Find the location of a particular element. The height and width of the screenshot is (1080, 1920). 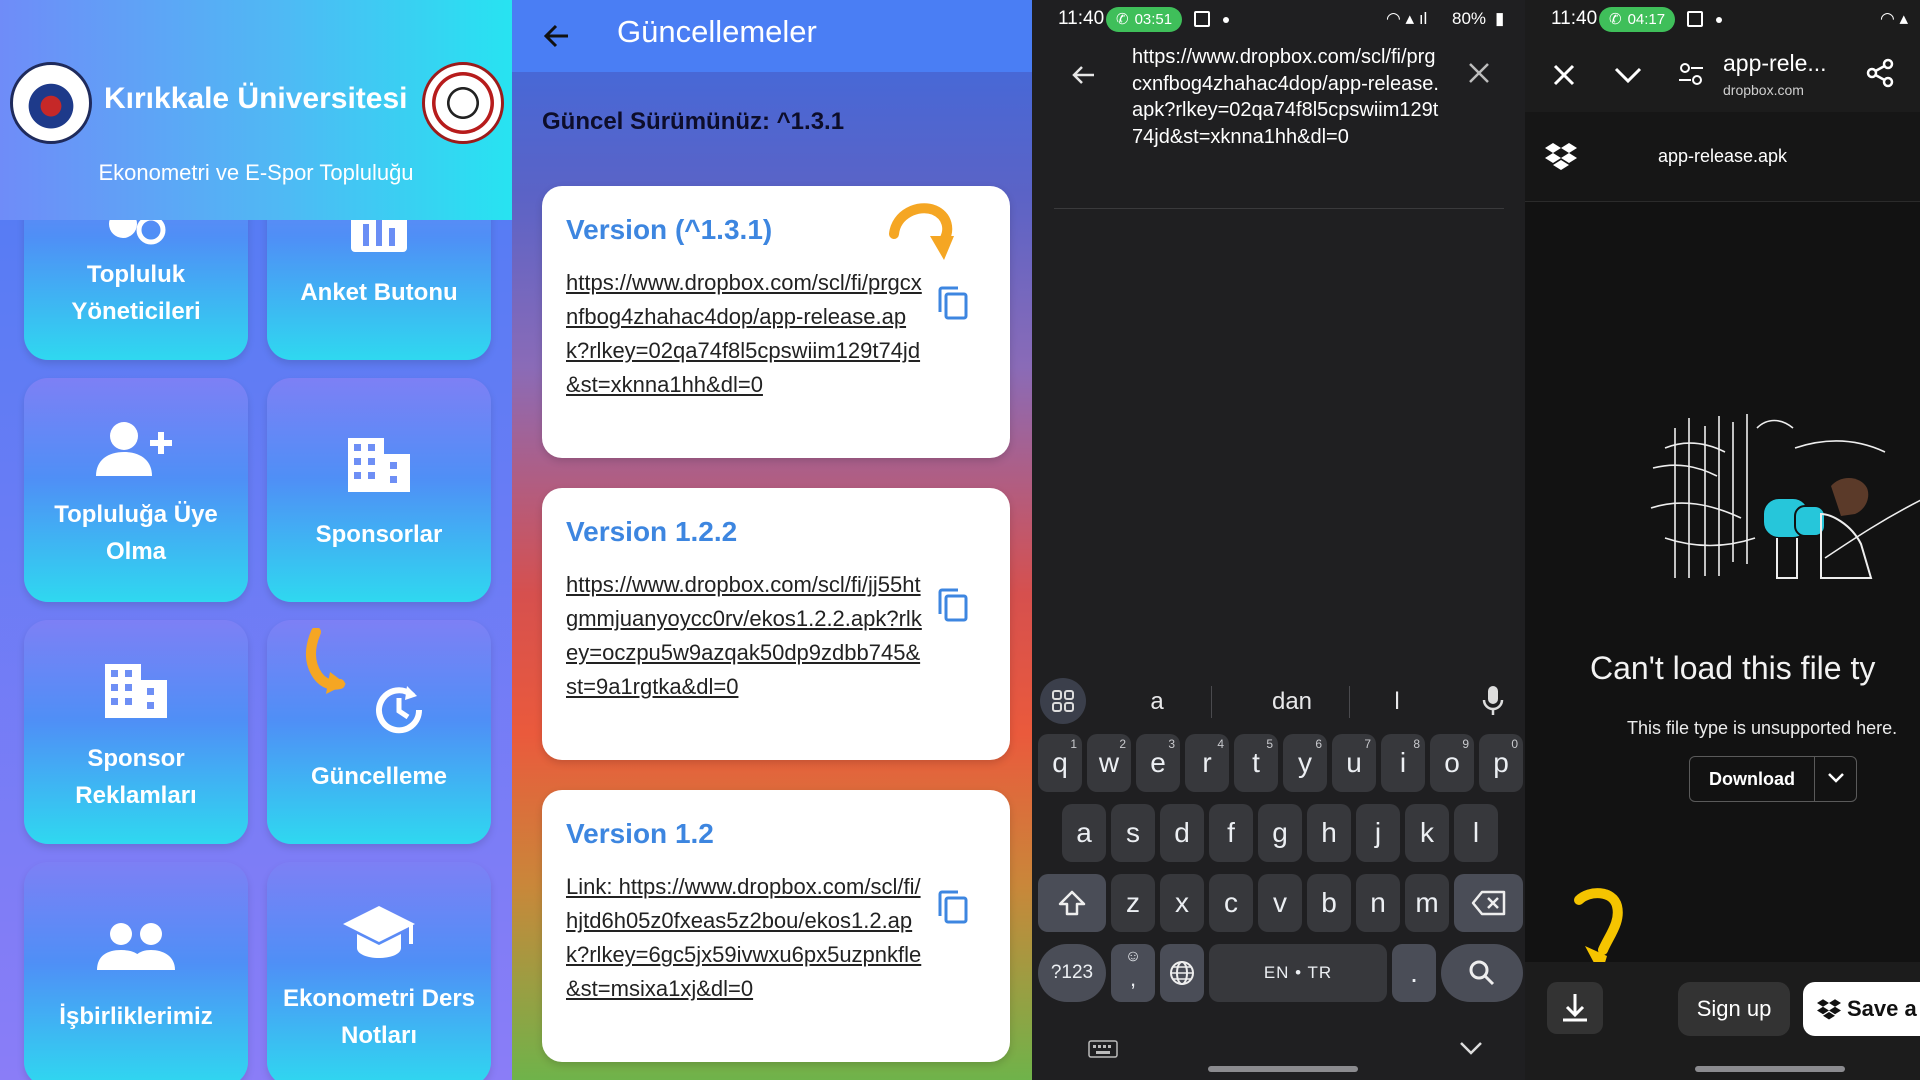

backspace-icon is located at coordinates (1488, 903).